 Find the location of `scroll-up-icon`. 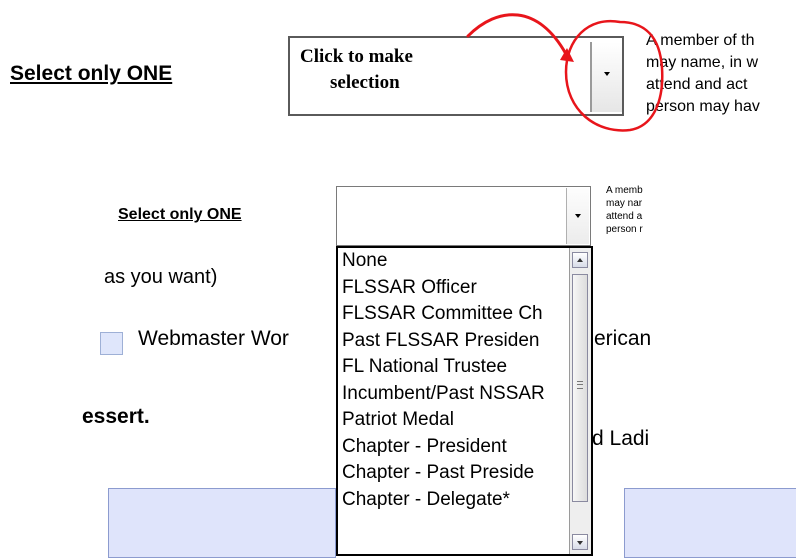

scroll-up-icon is located at coordinates (580, 260).